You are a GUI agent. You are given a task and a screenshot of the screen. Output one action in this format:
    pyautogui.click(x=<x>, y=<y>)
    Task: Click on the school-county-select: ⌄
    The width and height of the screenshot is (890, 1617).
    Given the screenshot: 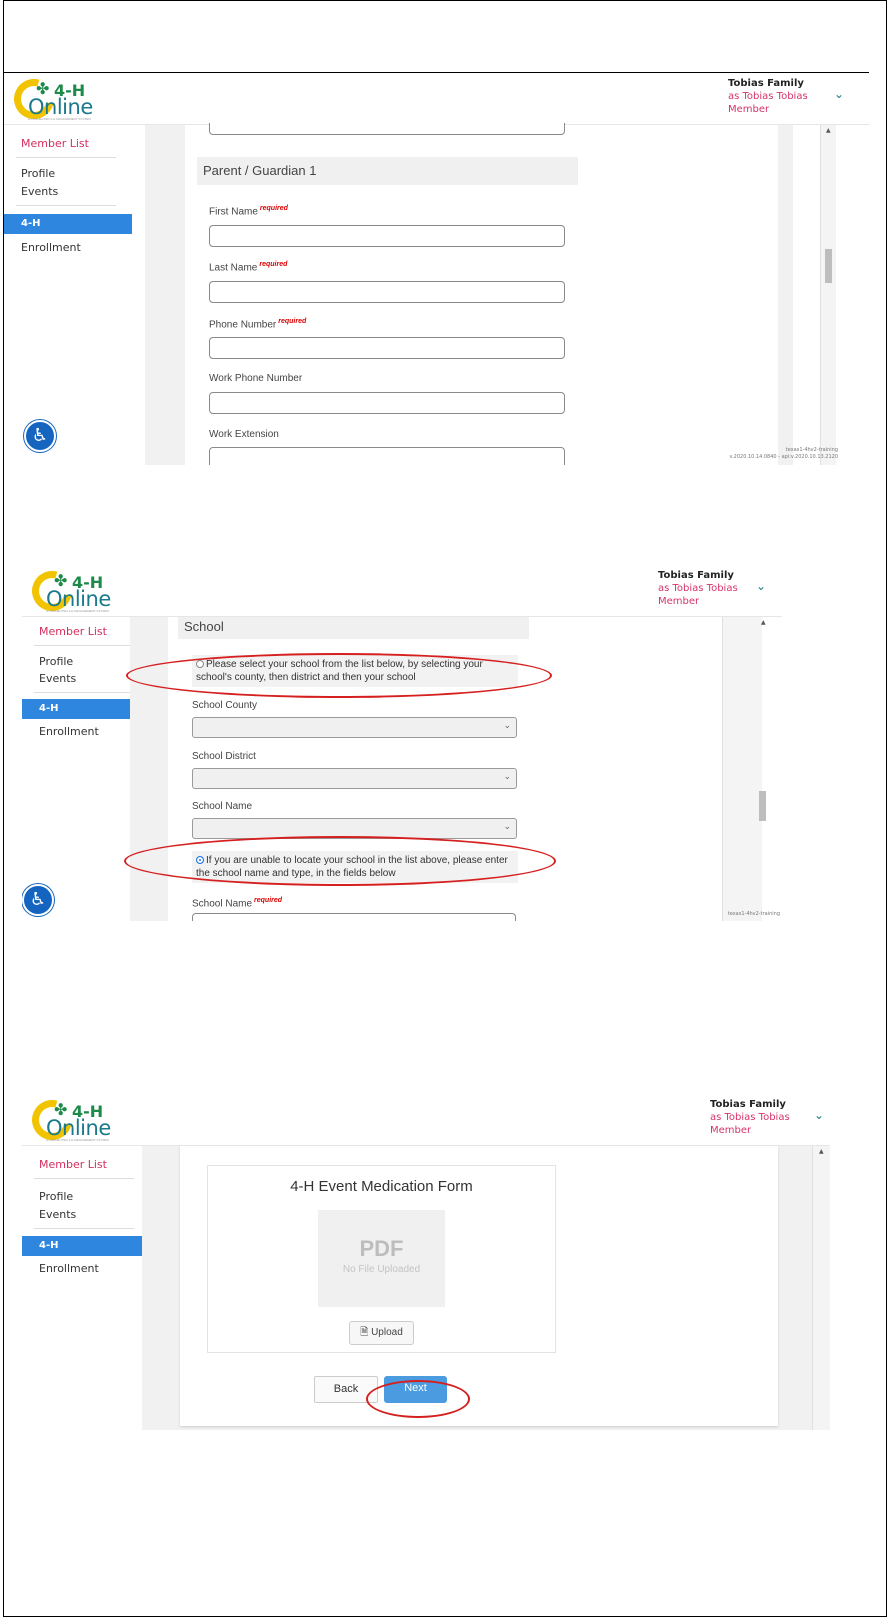 What is the action you would take?
    pyautogui.click(x=354, y=727)
    